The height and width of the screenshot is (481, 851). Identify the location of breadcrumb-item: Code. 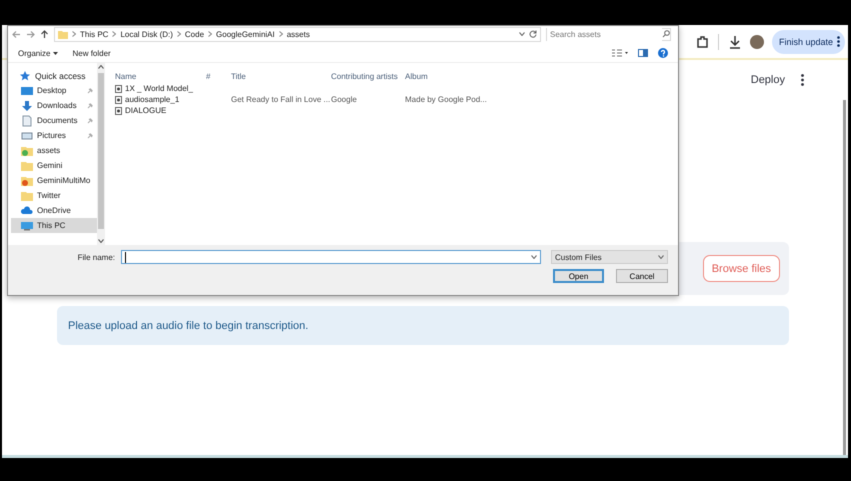
(194, 34).